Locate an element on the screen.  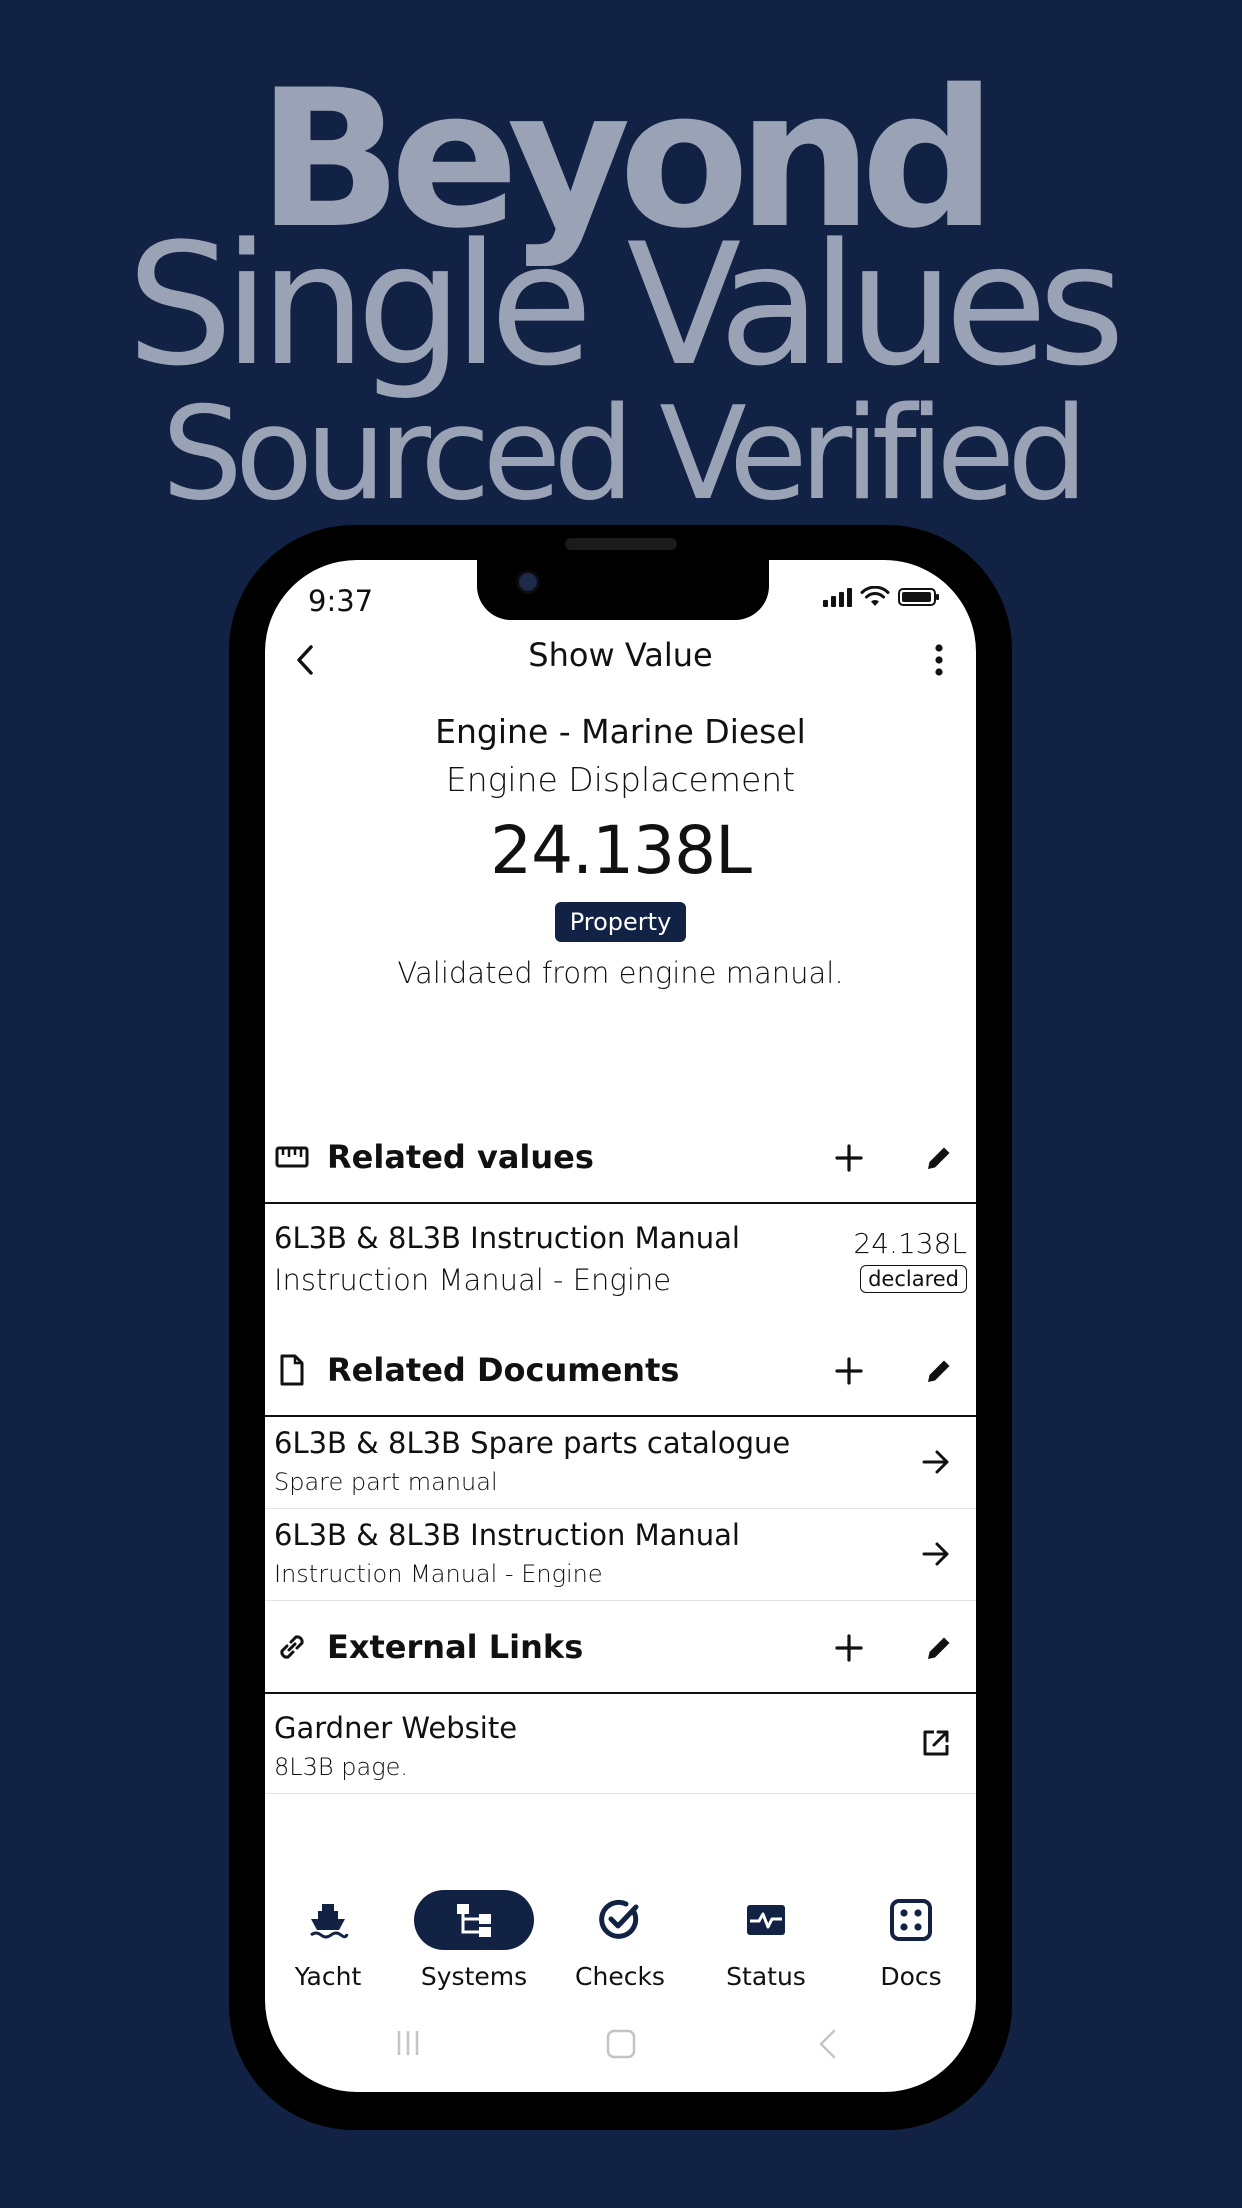
phone-speaker is located at coordinates (621, 544).